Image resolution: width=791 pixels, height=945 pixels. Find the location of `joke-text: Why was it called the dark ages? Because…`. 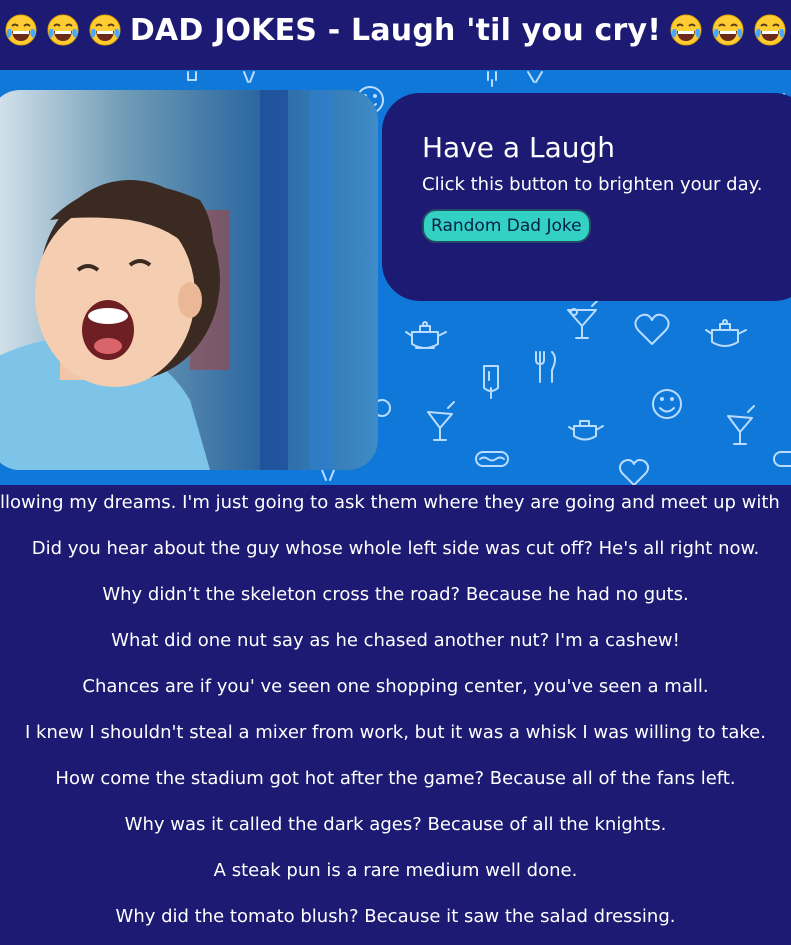

joke-text: Why was it called the dark ages? Because… is located at coordinates (395, 824).